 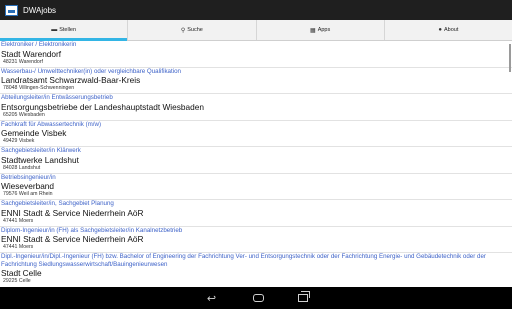 What do you see at coordinates (212, 298) in the screenshot?
I see `back-icon: ↩` at bounding box center [212, 298].